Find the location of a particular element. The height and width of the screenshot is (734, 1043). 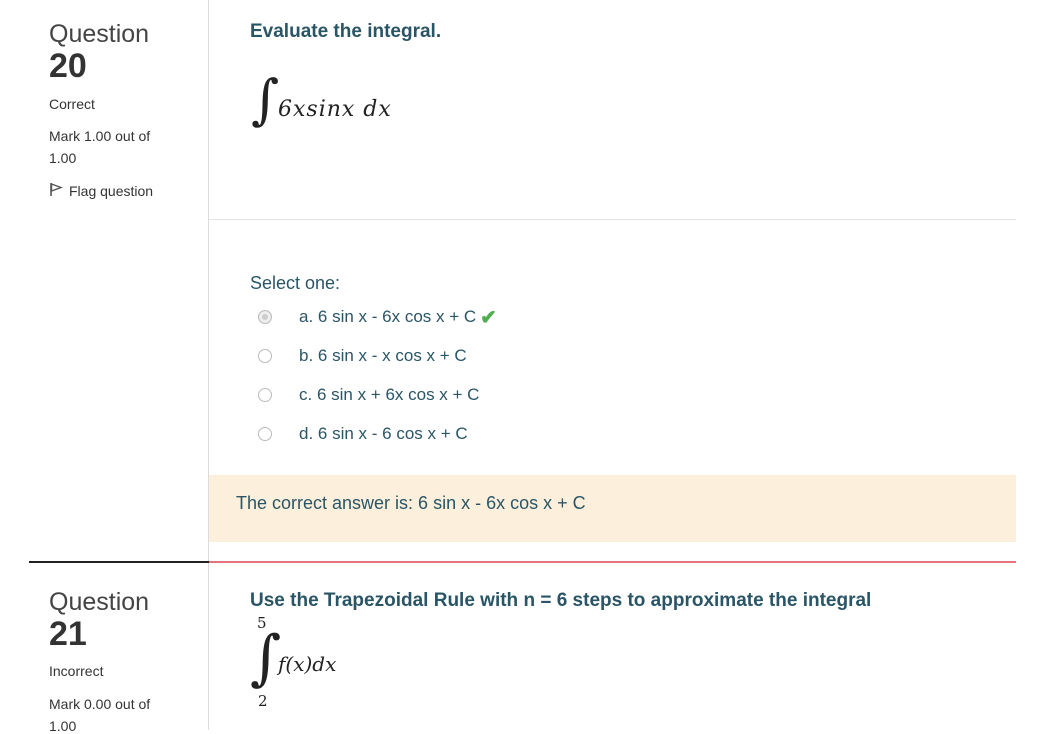

question-mark: Mark 0.00 out of is located at coordinates (100, 704).